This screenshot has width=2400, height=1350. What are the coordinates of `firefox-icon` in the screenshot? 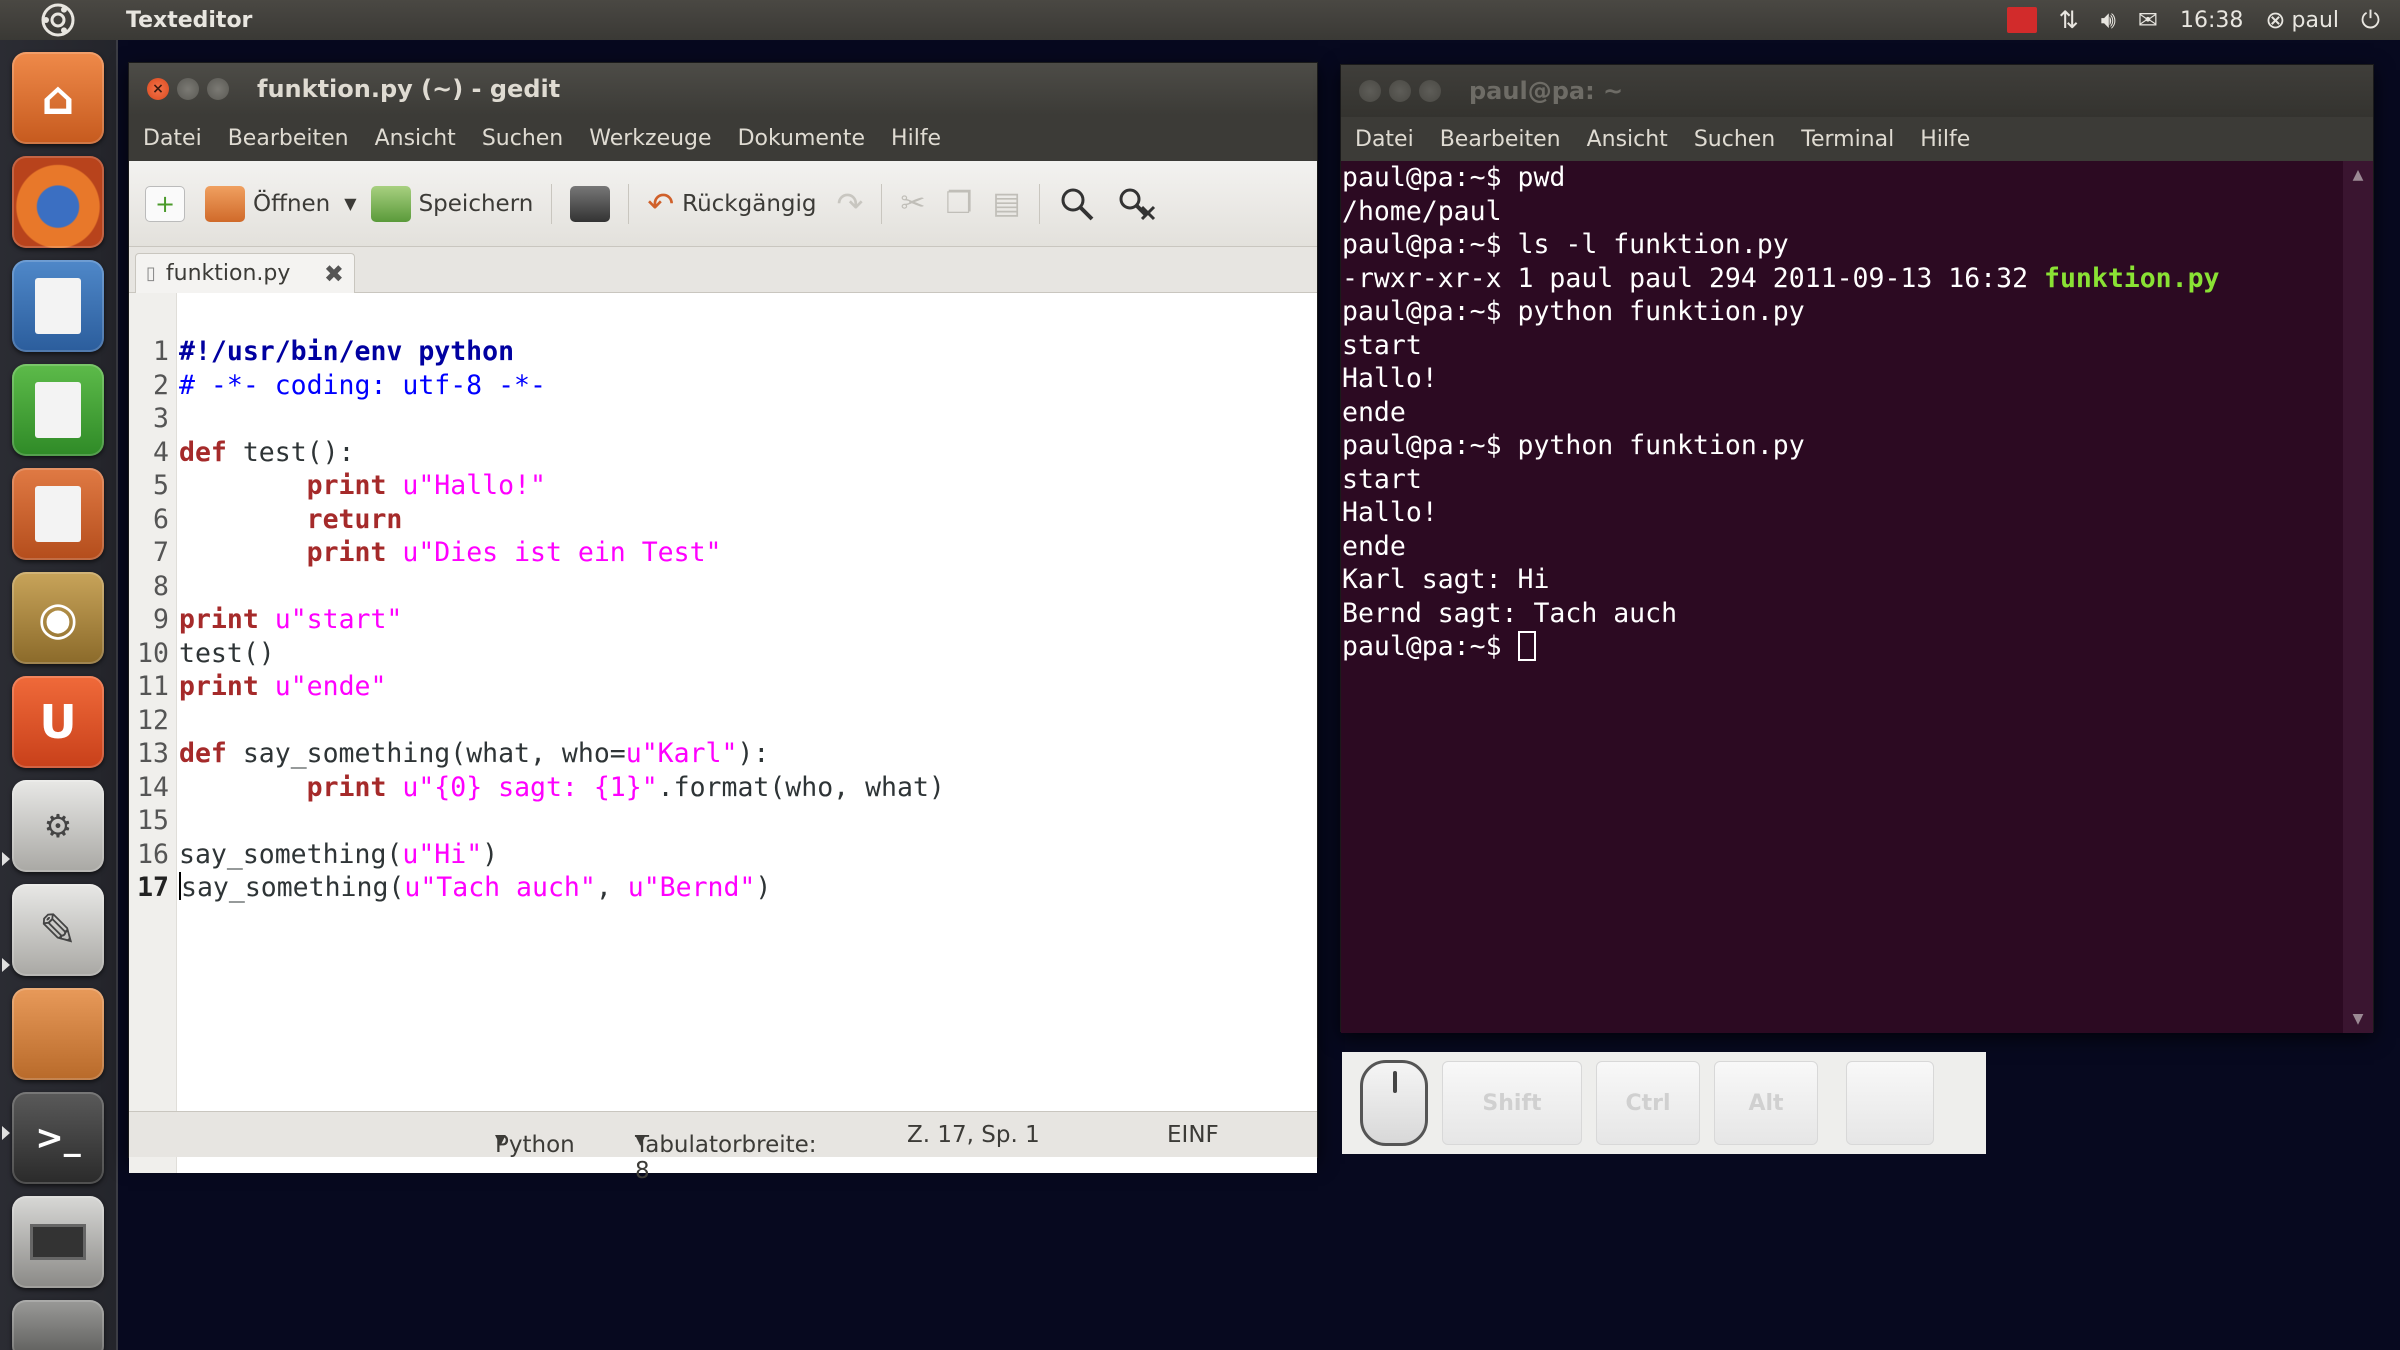 It's located at (58, 202).